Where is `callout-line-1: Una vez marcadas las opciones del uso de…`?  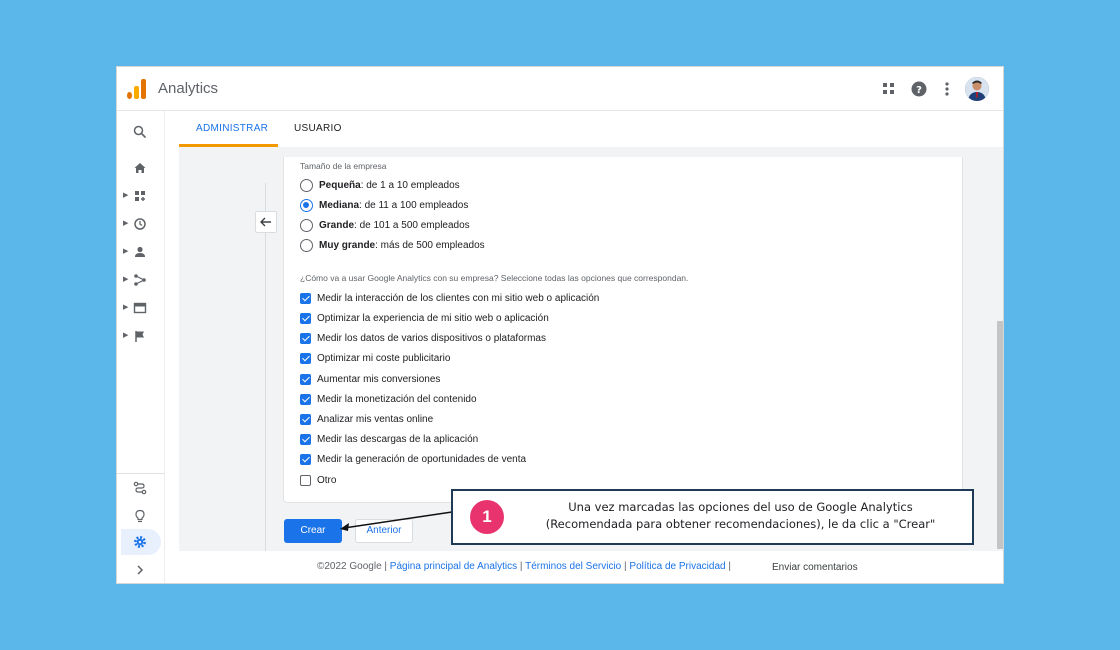 callout-line-1: Una vez marcadas las opciones del uso de… is located at coordinates (740, 507).